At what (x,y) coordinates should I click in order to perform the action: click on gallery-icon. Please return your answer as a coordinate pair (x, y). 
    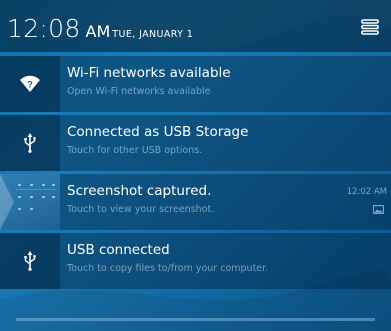
    Looking at the image, I should click on (378, 209).